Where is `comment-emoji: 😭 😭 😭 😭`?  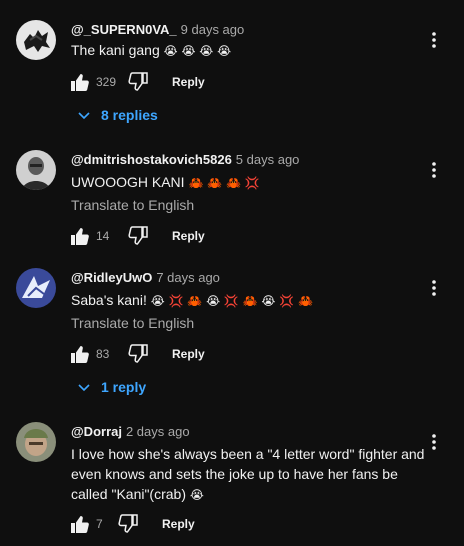 comment-emoji: 😭 😭 😭 😭 is located at coordinates (197, 51).